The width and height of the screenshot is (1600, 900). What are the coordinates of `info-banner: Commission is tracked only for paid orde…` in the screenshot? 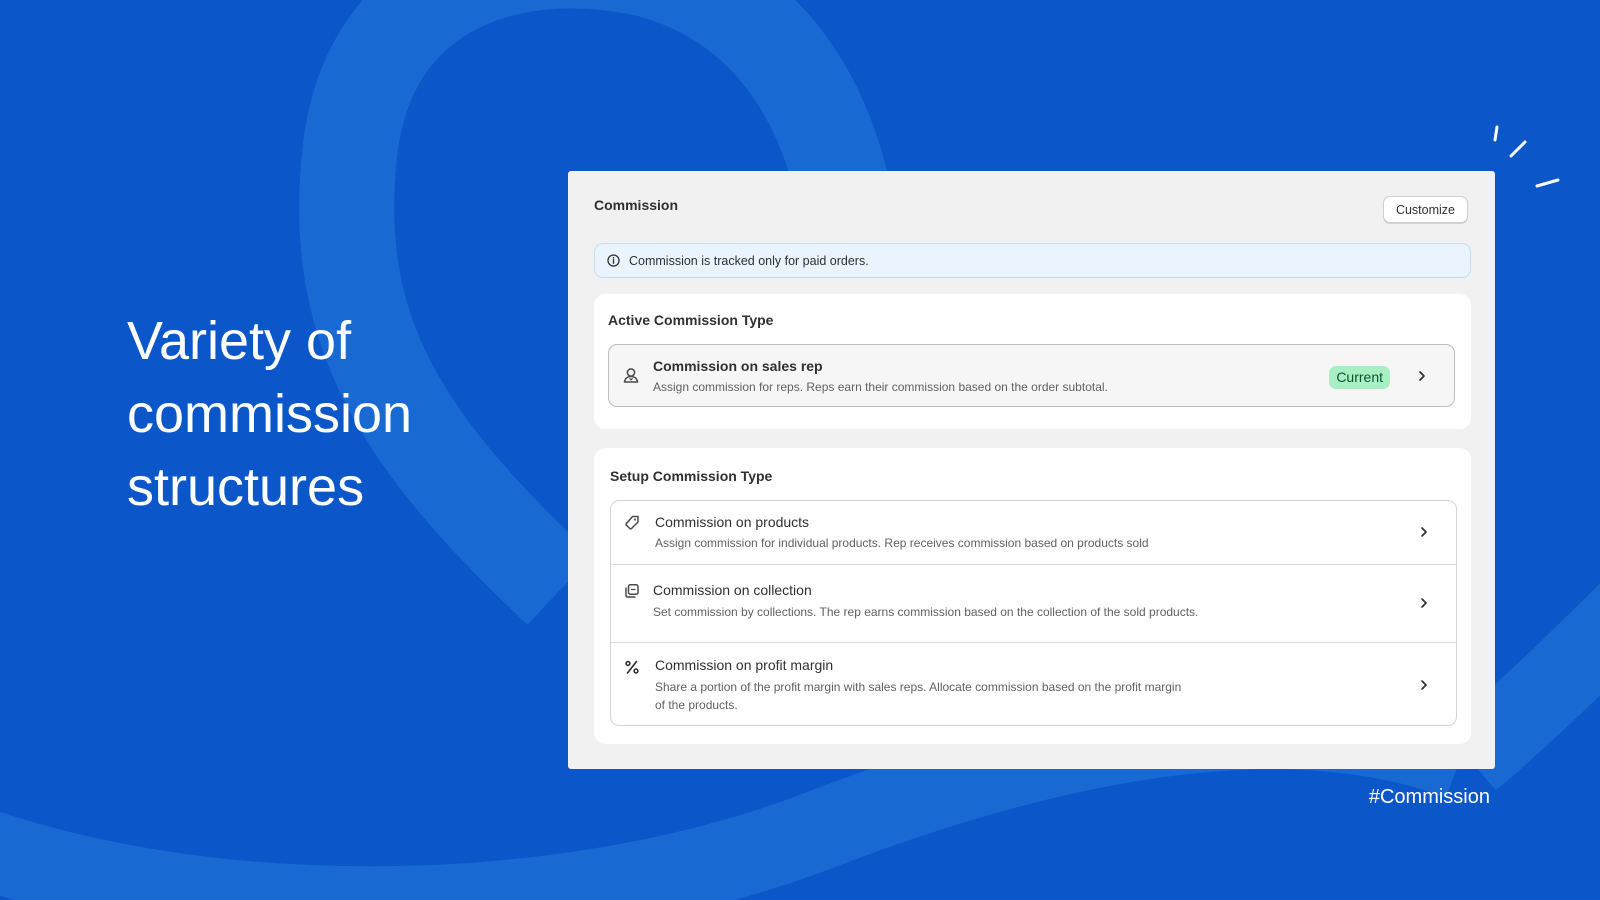 It's located at (1032, 260).